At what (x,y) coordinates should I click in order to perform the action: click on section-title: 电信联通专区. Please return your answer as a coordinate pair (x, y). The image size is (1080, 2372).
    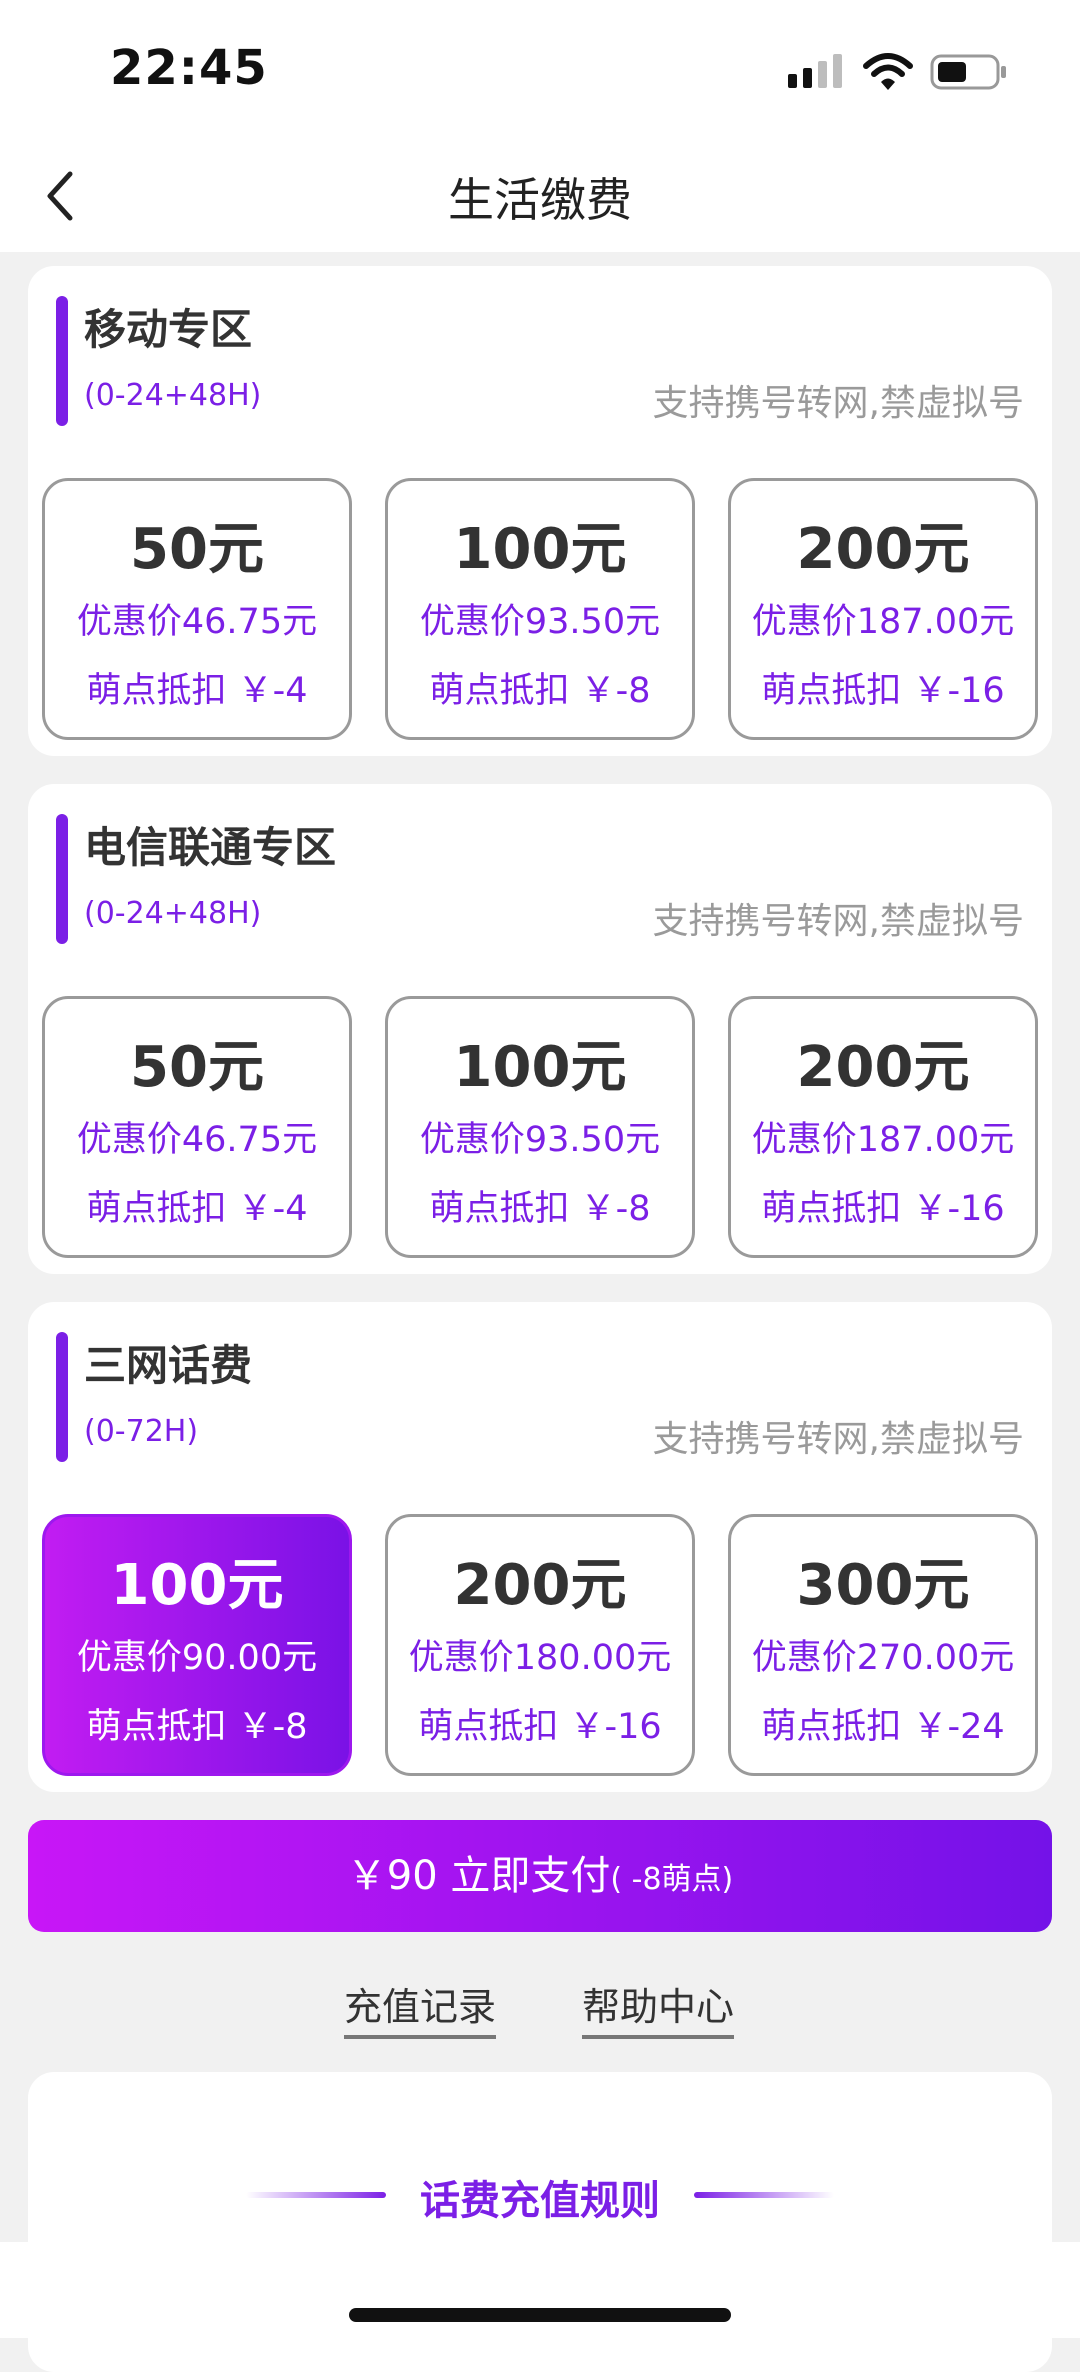
    Looking at the image, I should click on (210, 847).